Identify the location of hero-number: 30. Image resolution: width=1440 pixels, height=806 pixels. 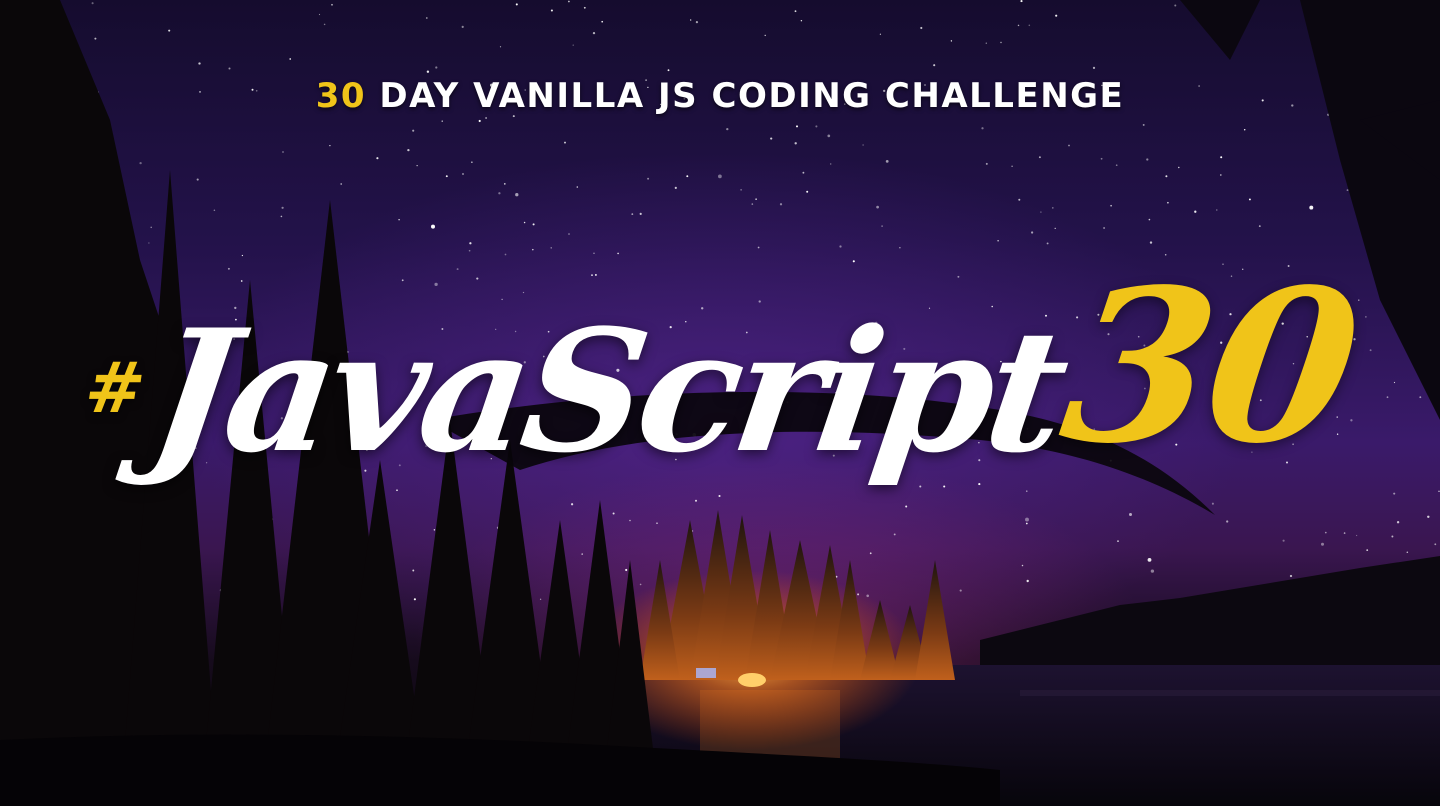
(1210, 366).